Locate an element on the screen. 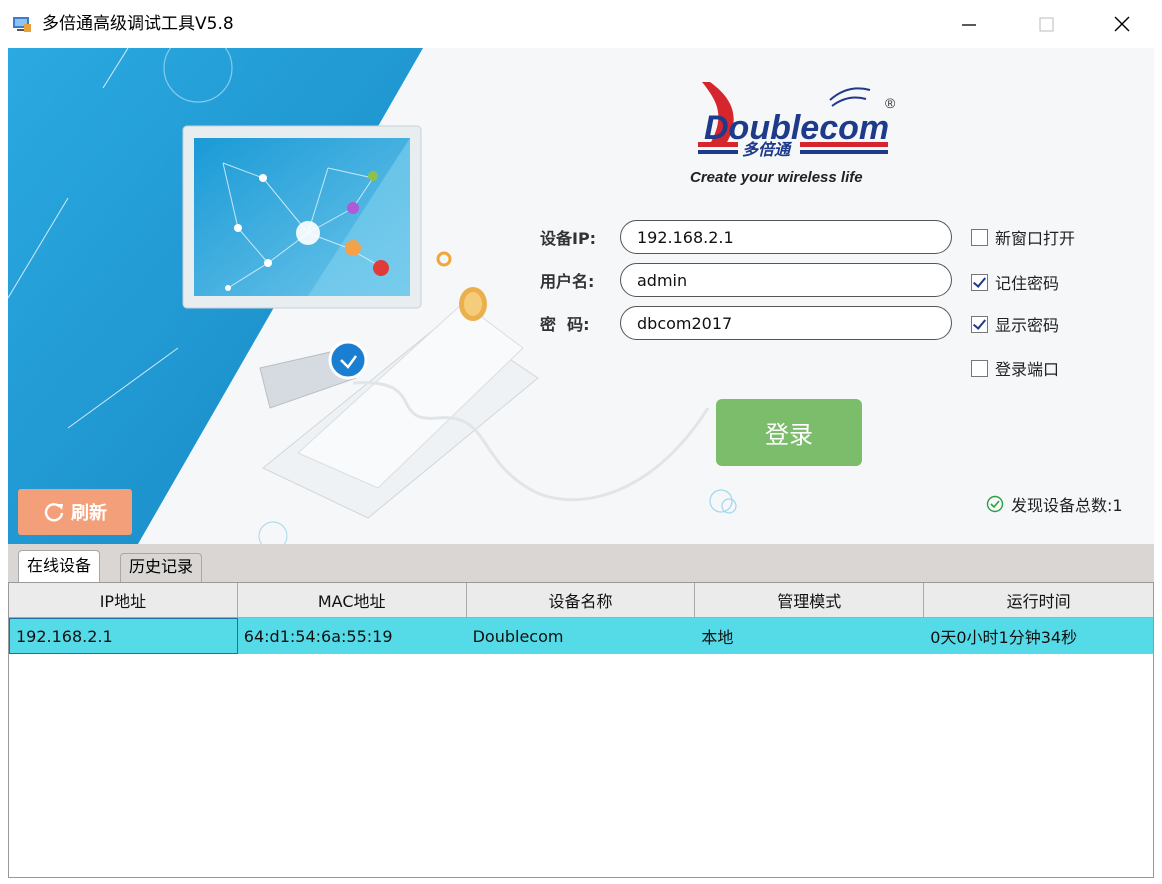 This screenshot has width=1162, height=884. column-header-mac: MAC地址 is located at coordinates (352, 600).